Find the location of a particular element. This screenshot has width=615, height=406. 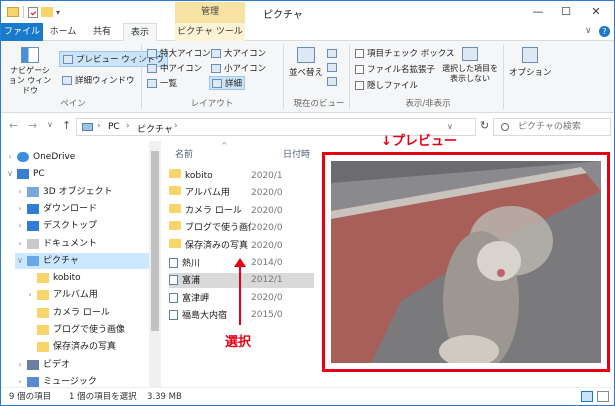

qat-dropdown-icon: ▾ is located at coordinates (58, 12).